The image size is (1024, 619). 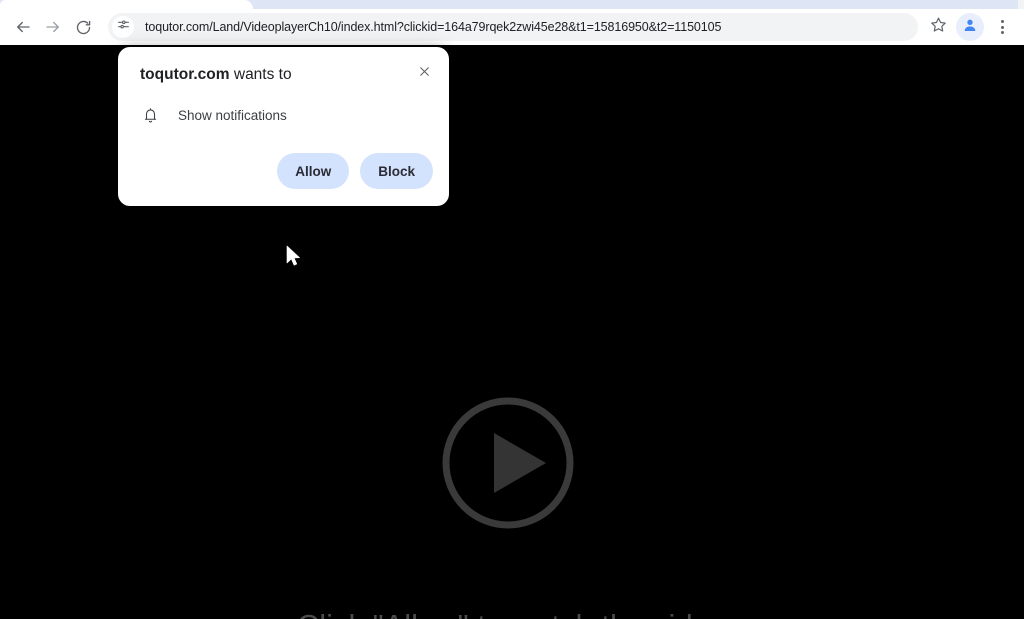 I want to click on reload-button, so click(x=83, y=27).